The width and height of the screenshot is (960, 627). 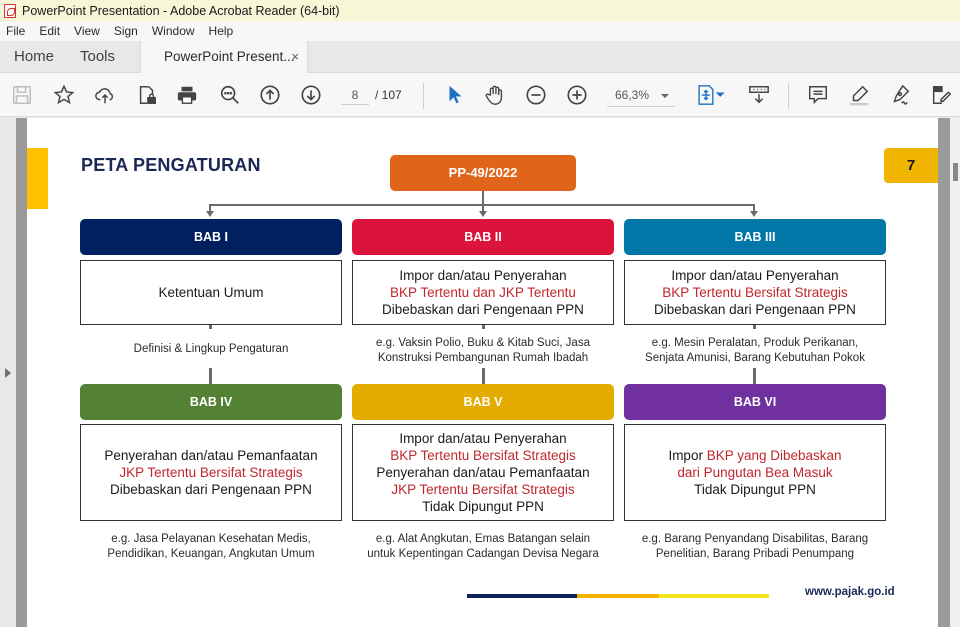 What do you see at coordinates (480, 57) in the screenshot?
I see `tab-bar: Home Tools PowerPoint Present... ×` at bounding box center [480, 57].